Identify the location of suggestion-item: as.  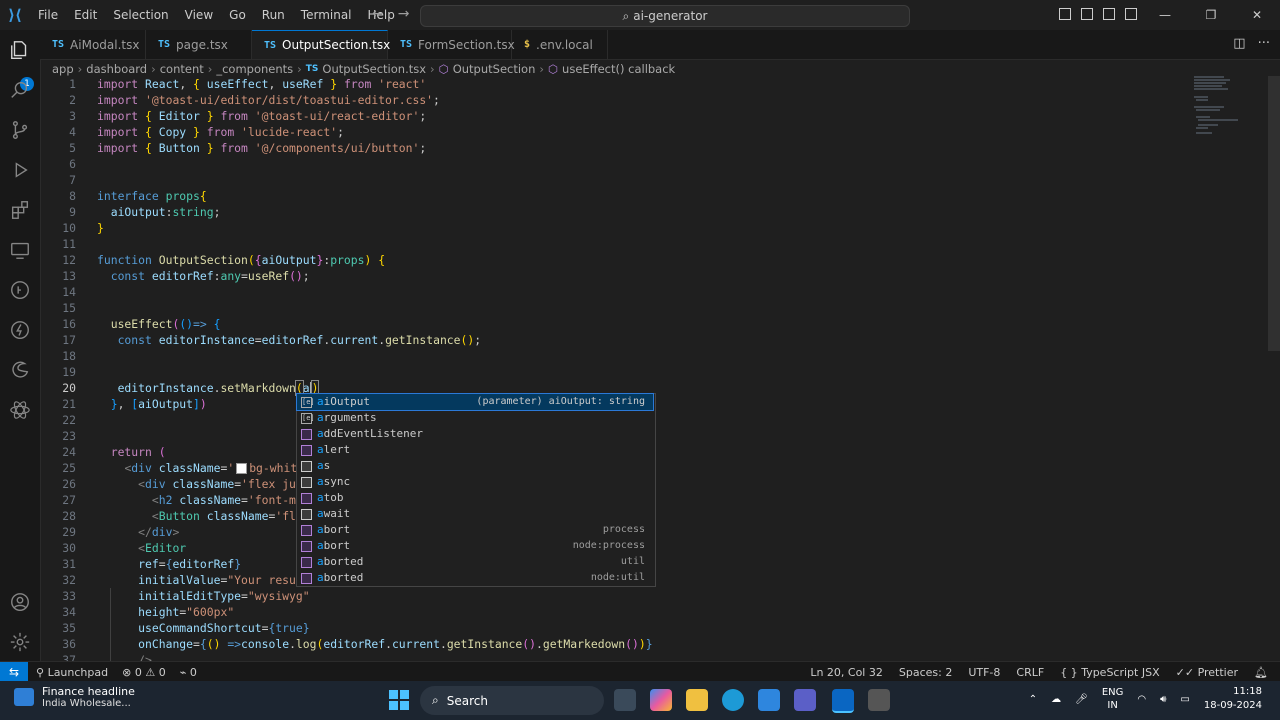
(475, 466).